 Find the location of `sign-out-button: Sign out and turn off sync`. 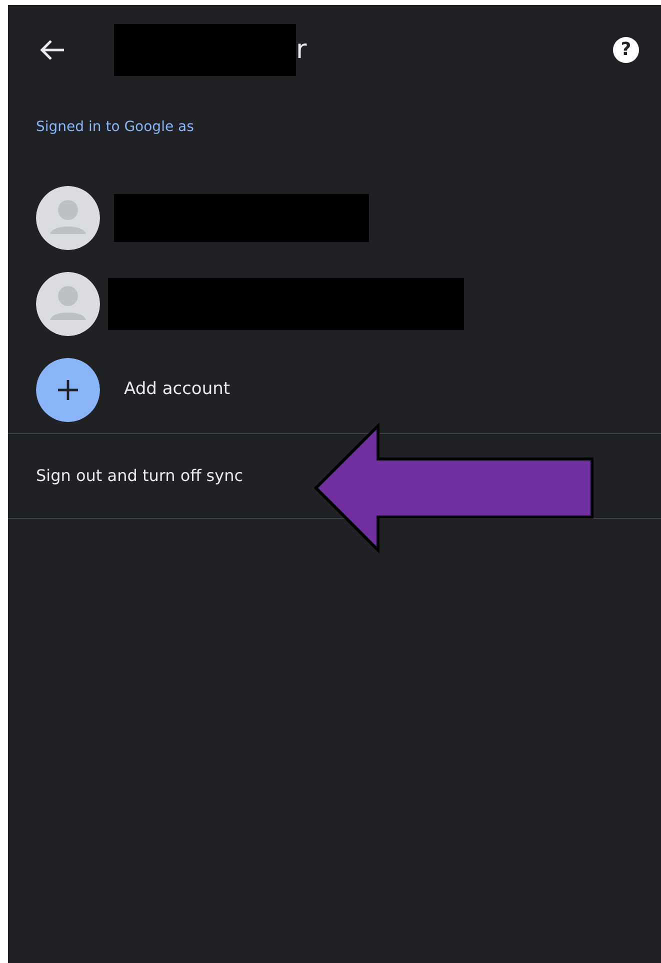

sign-out-button: Sign out and turn off sync is located at coordinates (334, 476).